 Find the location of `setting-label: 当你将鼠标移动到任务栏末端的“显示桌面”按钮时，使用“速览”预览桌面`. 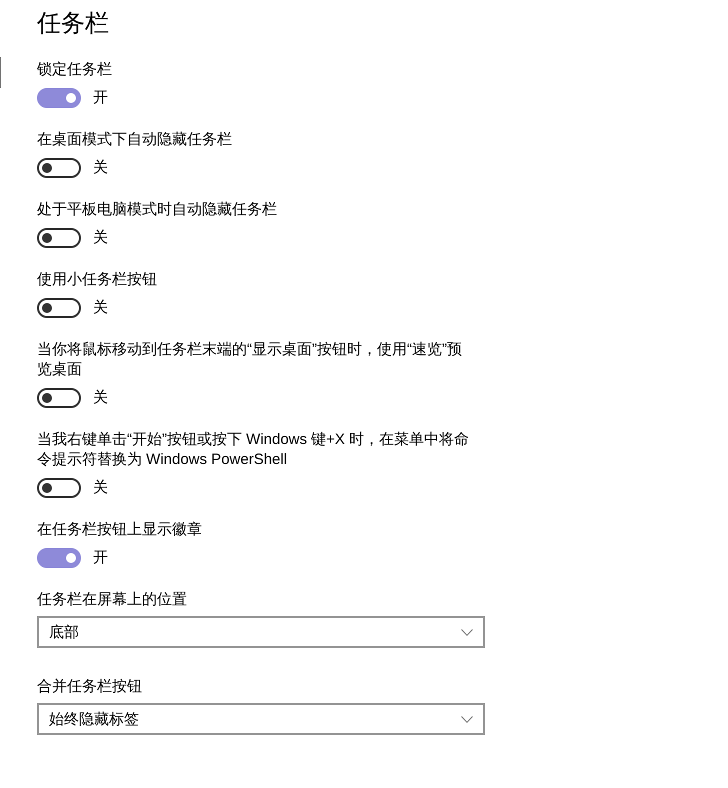

setting-label: 当你将鼠标移动到任务栏末端的“显示桌面”按钮时，使用“速览”预览桌面 is located at coordinates (250, 360).